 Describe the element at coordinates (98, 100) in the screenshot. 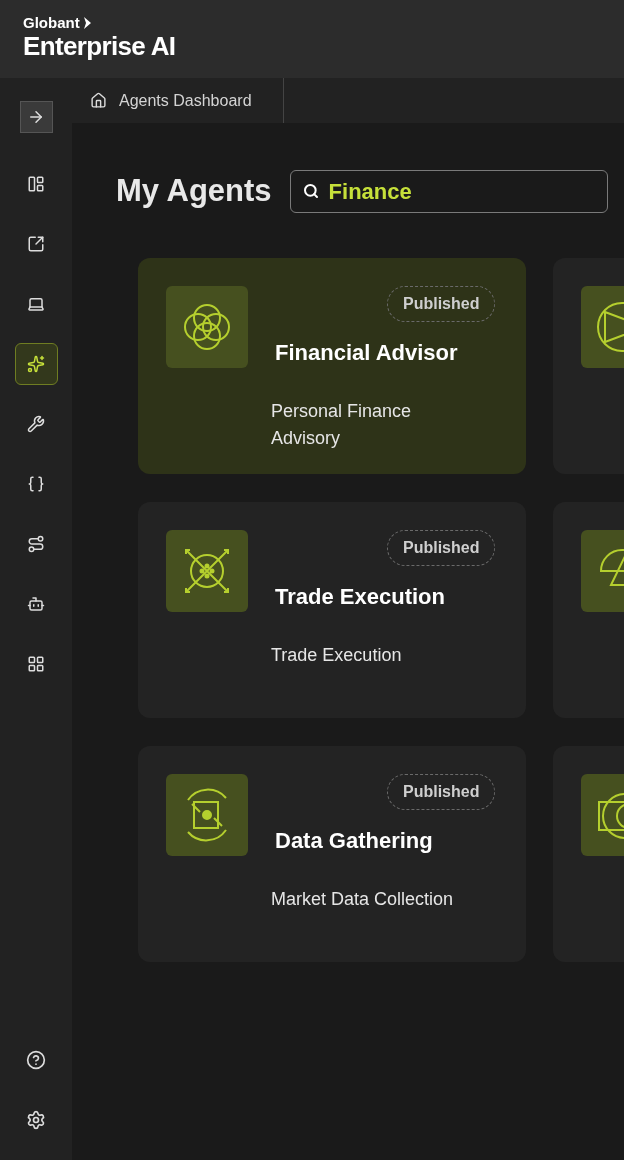

I see `home-icon` at that location.